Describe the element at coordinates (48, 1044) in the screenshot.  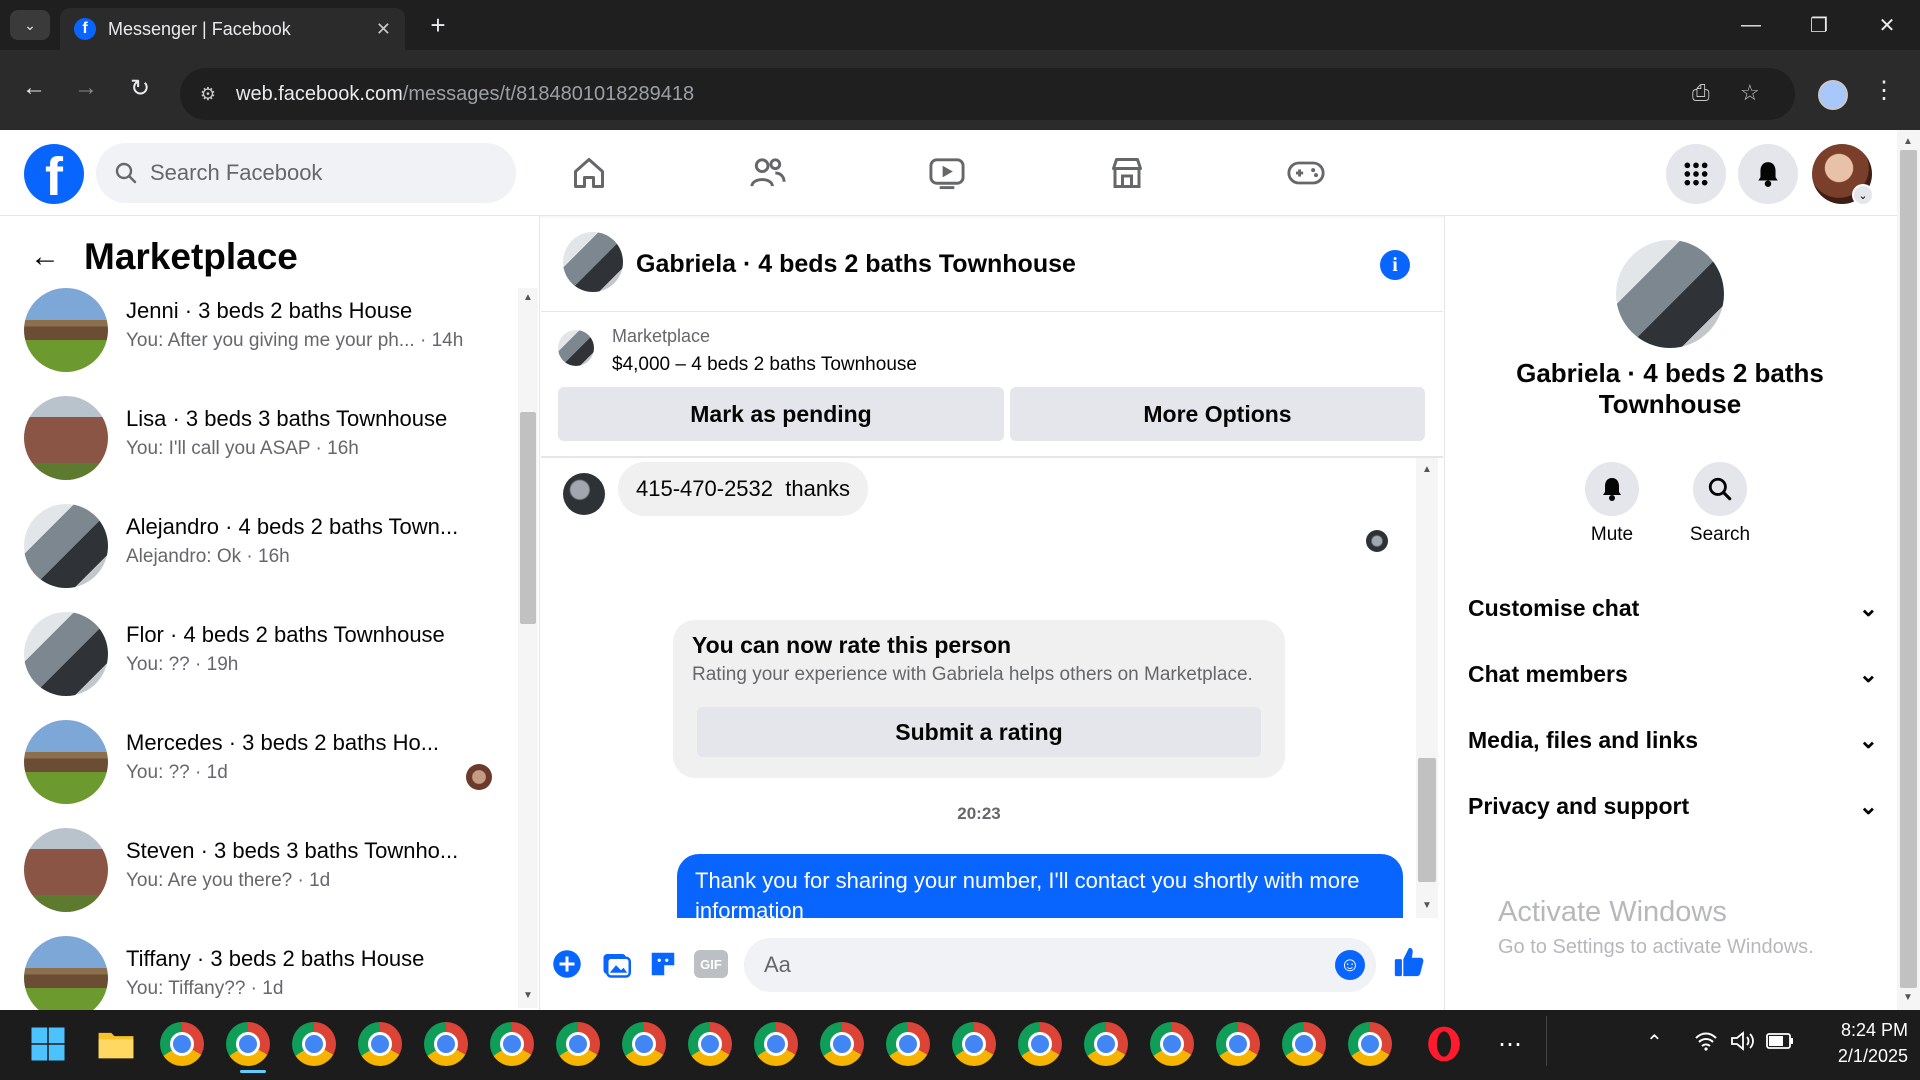
I see `windows-start-icon` at that location.